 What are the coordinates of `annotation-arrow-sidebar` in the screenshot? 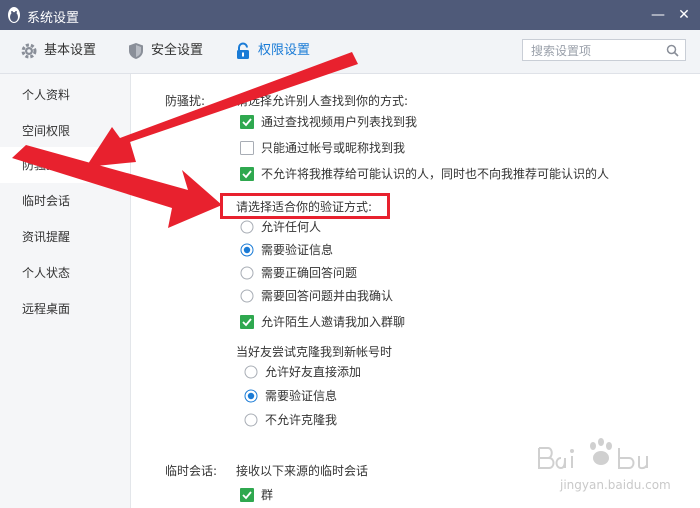 It's located at (222, 109).